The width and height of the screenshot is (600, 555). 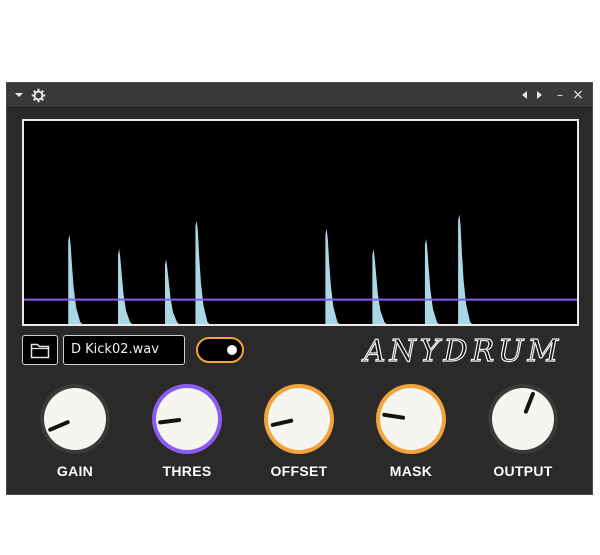 I want to click on knob-thres: THRES, so click(x=187, y=429).